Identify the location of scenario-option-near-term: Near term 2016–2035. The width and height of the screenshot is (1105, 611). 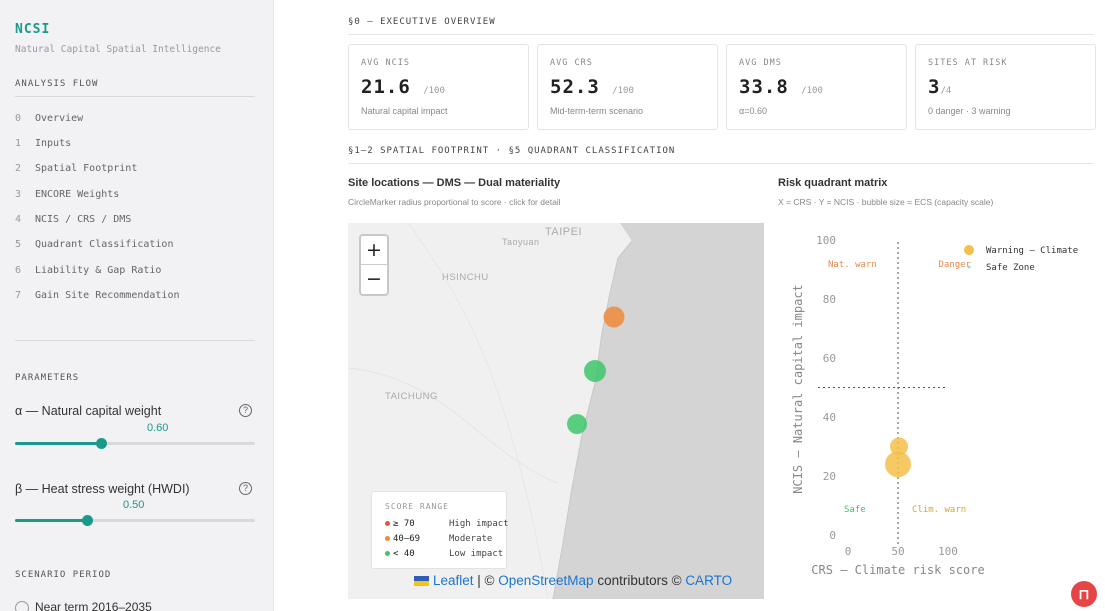
(83, 605).